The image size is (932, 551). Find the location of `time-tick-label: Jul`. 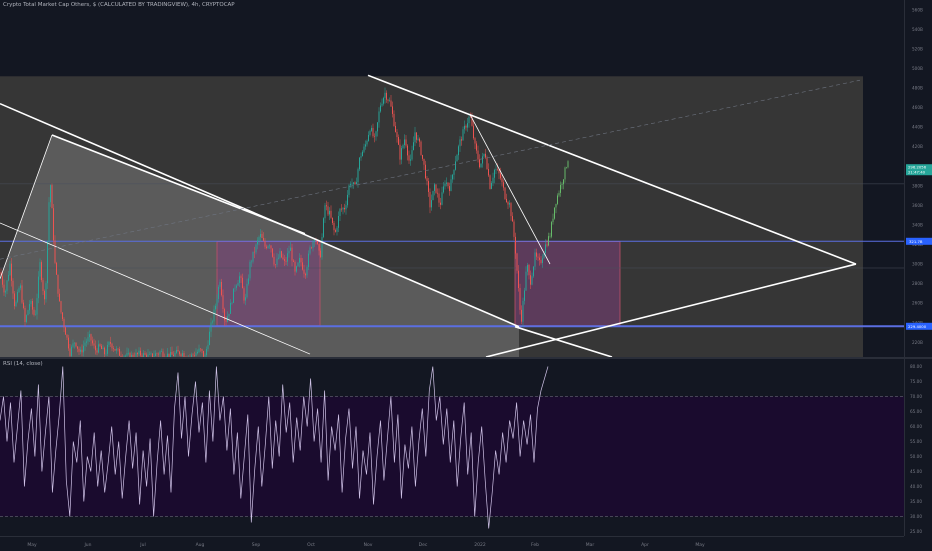

time-tick-label: Jul is located at coordinates (142, 545).